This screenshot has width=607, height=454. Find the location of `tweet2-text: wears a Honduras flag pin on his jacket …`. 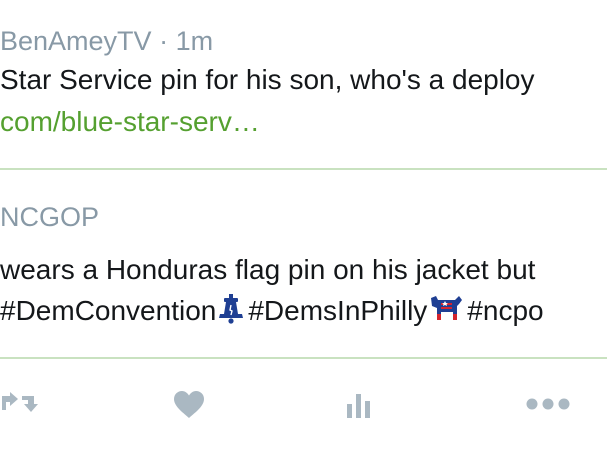

tweet2-text: wears a Honduras flag pin on his jacket … is located at coordinates (268, 269).